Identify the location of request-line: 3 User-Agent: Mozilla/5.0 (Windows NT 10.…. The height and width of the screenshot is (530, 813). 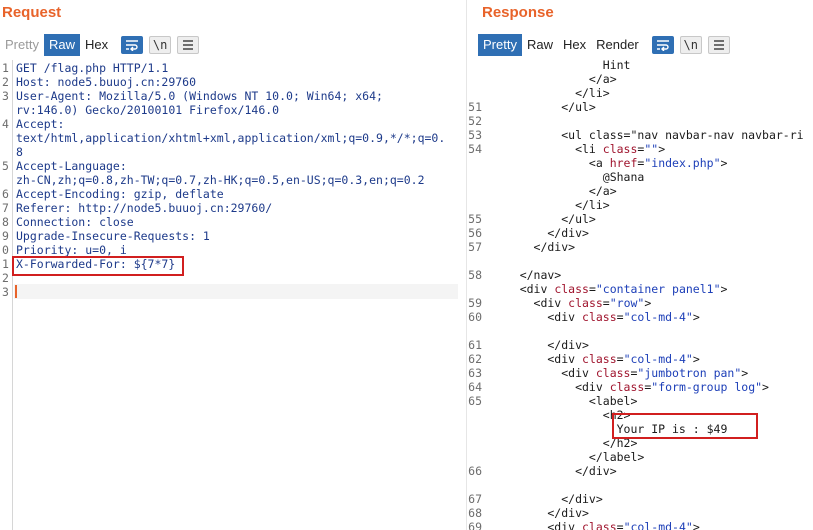
(230, 96).